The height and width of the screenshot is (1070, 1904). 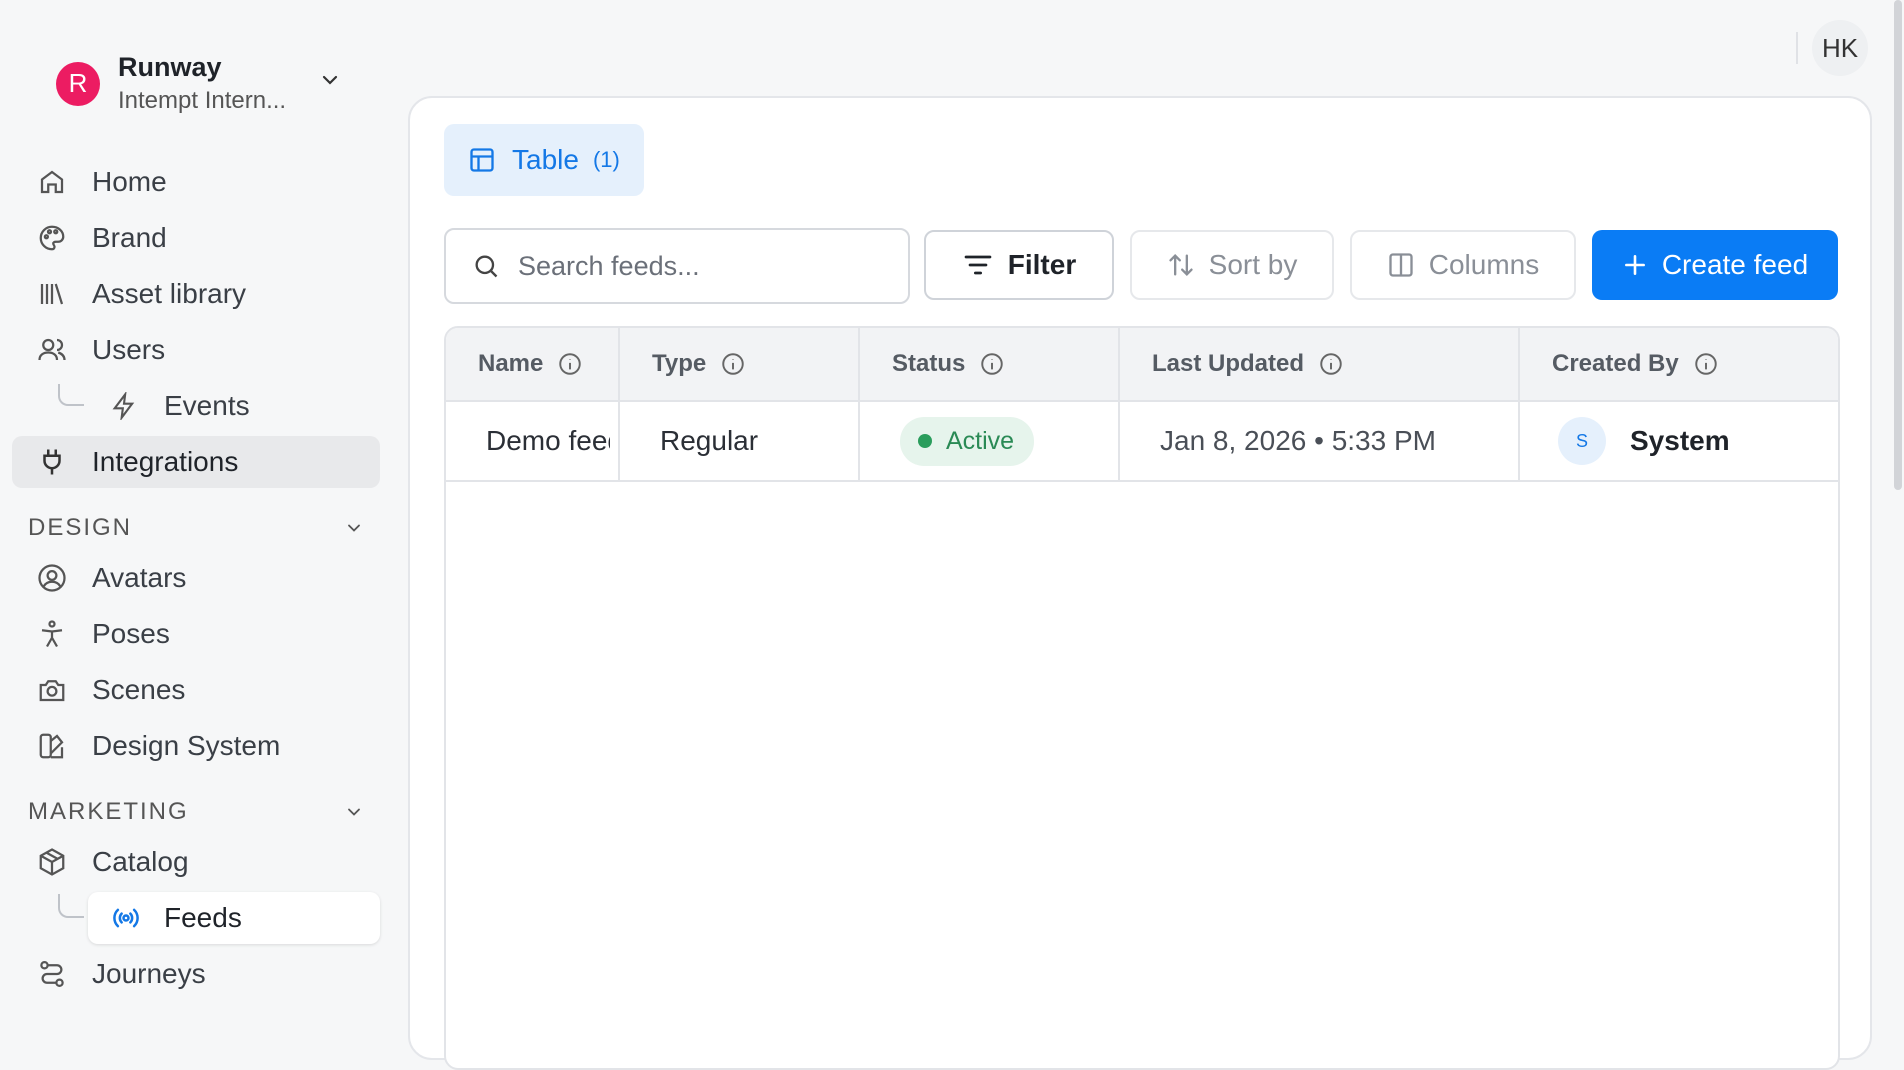 I want to click on column-header-label: Type, so click(x=679, y=363).